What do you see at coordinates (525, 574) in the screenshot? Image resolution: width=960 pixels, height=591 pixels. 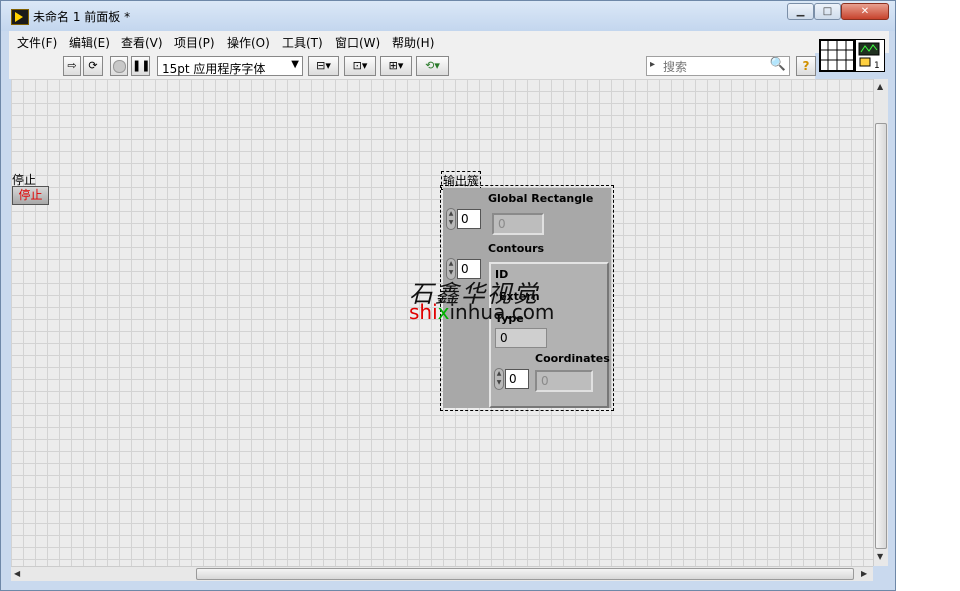 I see `horizontal-scroll-thumb` at bounding box center [525, 574].